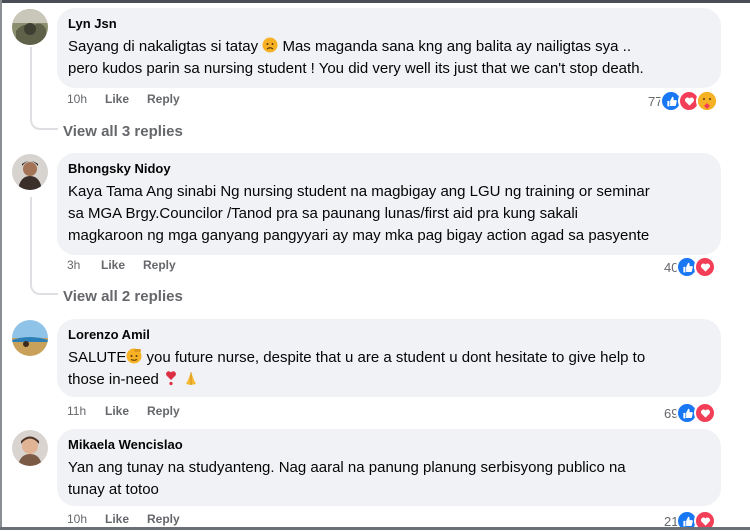  I want to click on reaction-summary: 69, so click(690, 413).